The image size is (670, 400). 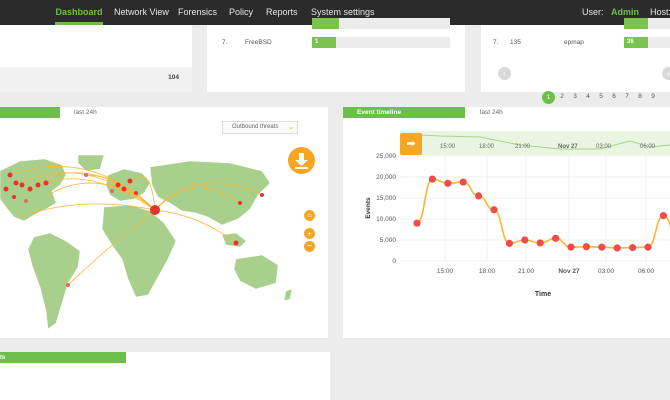 I want to click on bottom-panel-header: ls, so click(x=63, y=357).